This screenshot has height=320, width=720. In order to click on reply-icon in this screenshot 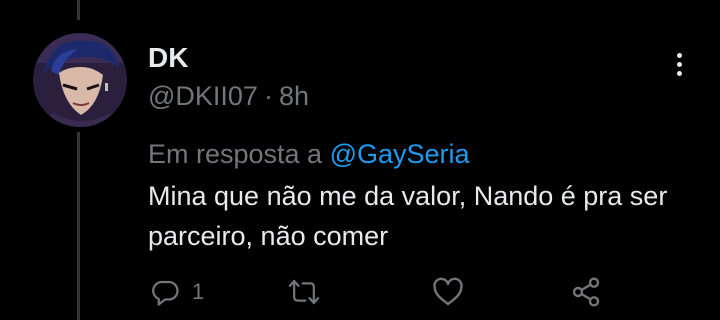, I will do `click(165, 293)`.